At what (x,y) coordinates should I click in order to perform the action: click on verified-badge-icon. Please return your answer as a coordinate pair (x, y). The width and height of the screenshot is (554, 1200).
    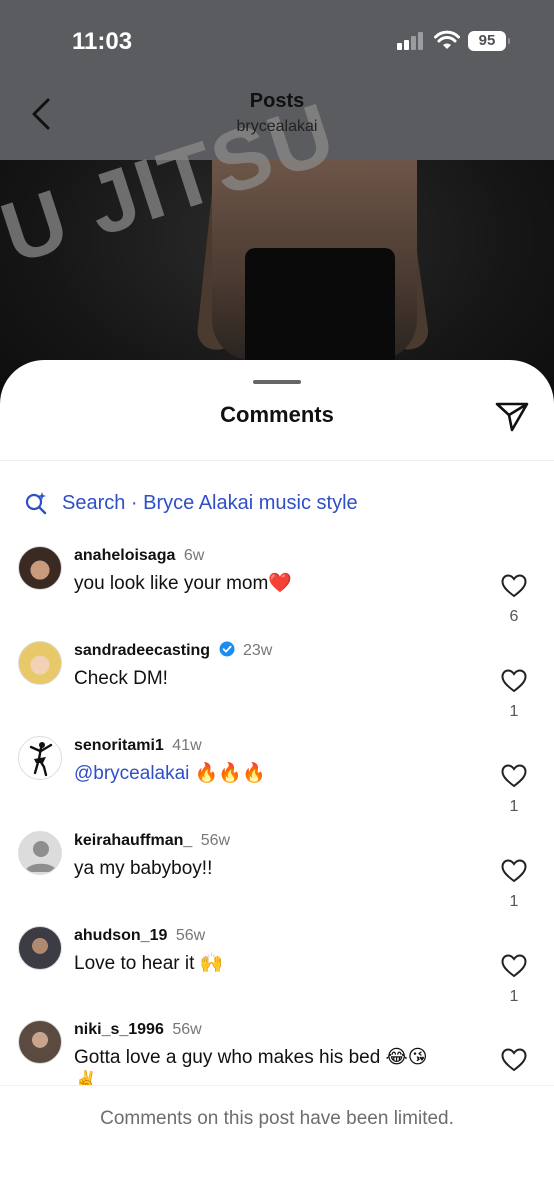
    Looking at the image, I should click on (227, 649).